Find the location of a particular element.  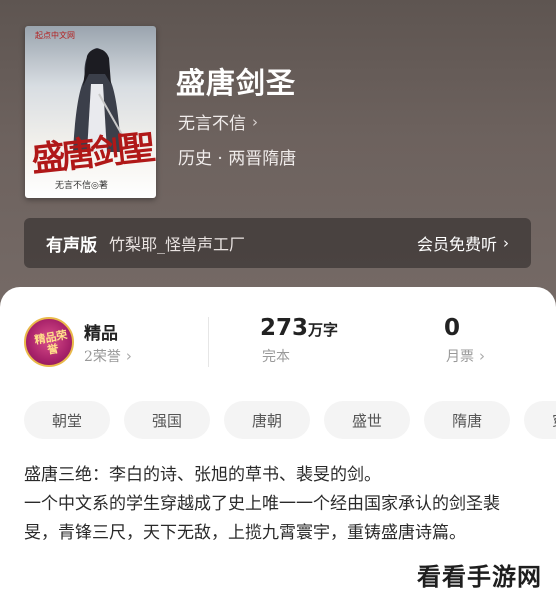

cover-title-art: 盛唐剑聖 is located at coordinates (91, 154).